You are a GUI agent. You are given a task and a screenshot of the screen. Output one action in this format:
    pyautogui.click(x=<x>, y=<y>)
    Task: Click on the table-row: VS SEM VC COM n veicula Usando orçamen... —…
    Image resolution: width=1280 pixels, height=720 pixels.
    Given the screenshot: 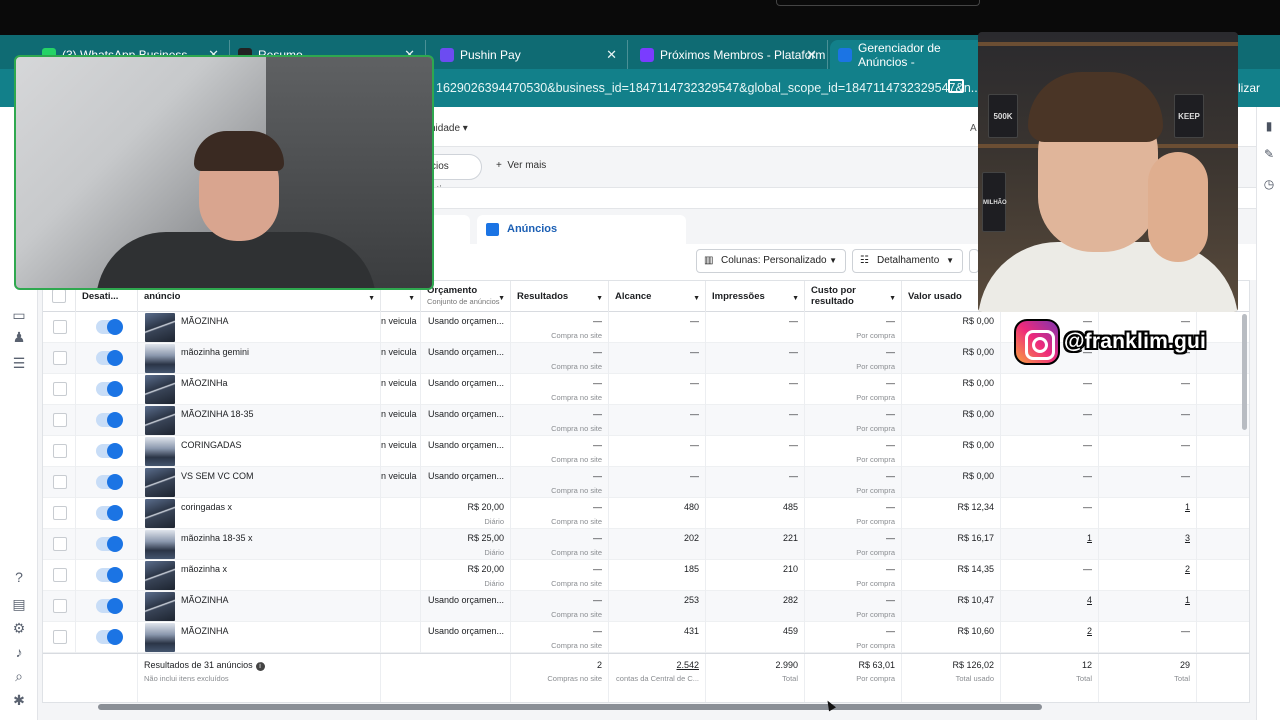 What is the action you would take?
    pyautogui.click(x=646, y=482)
    